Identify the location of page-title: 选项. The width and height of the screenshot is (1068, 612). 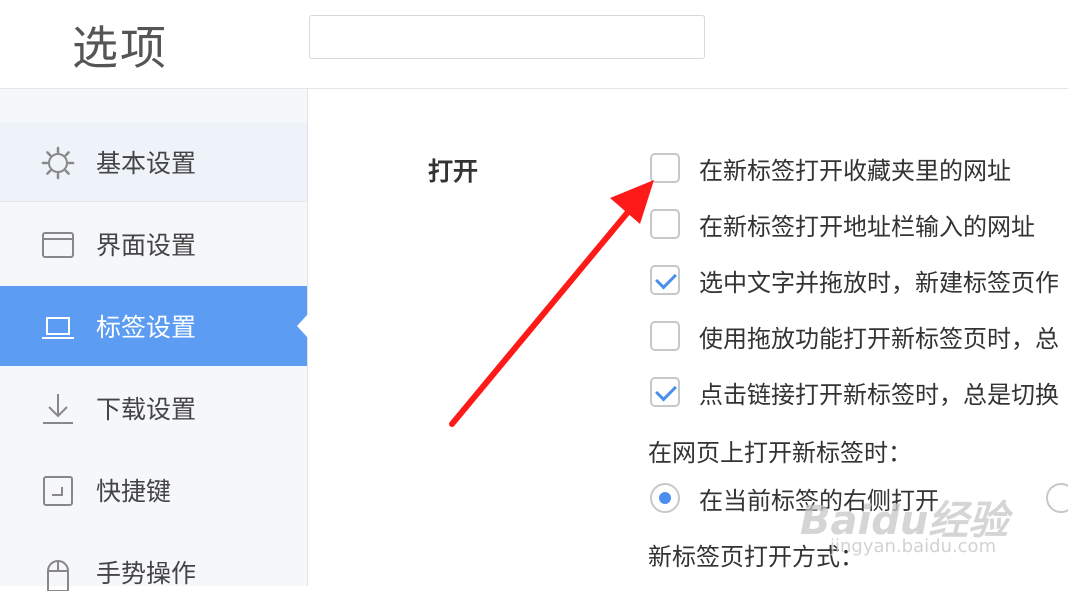
(120, 48).